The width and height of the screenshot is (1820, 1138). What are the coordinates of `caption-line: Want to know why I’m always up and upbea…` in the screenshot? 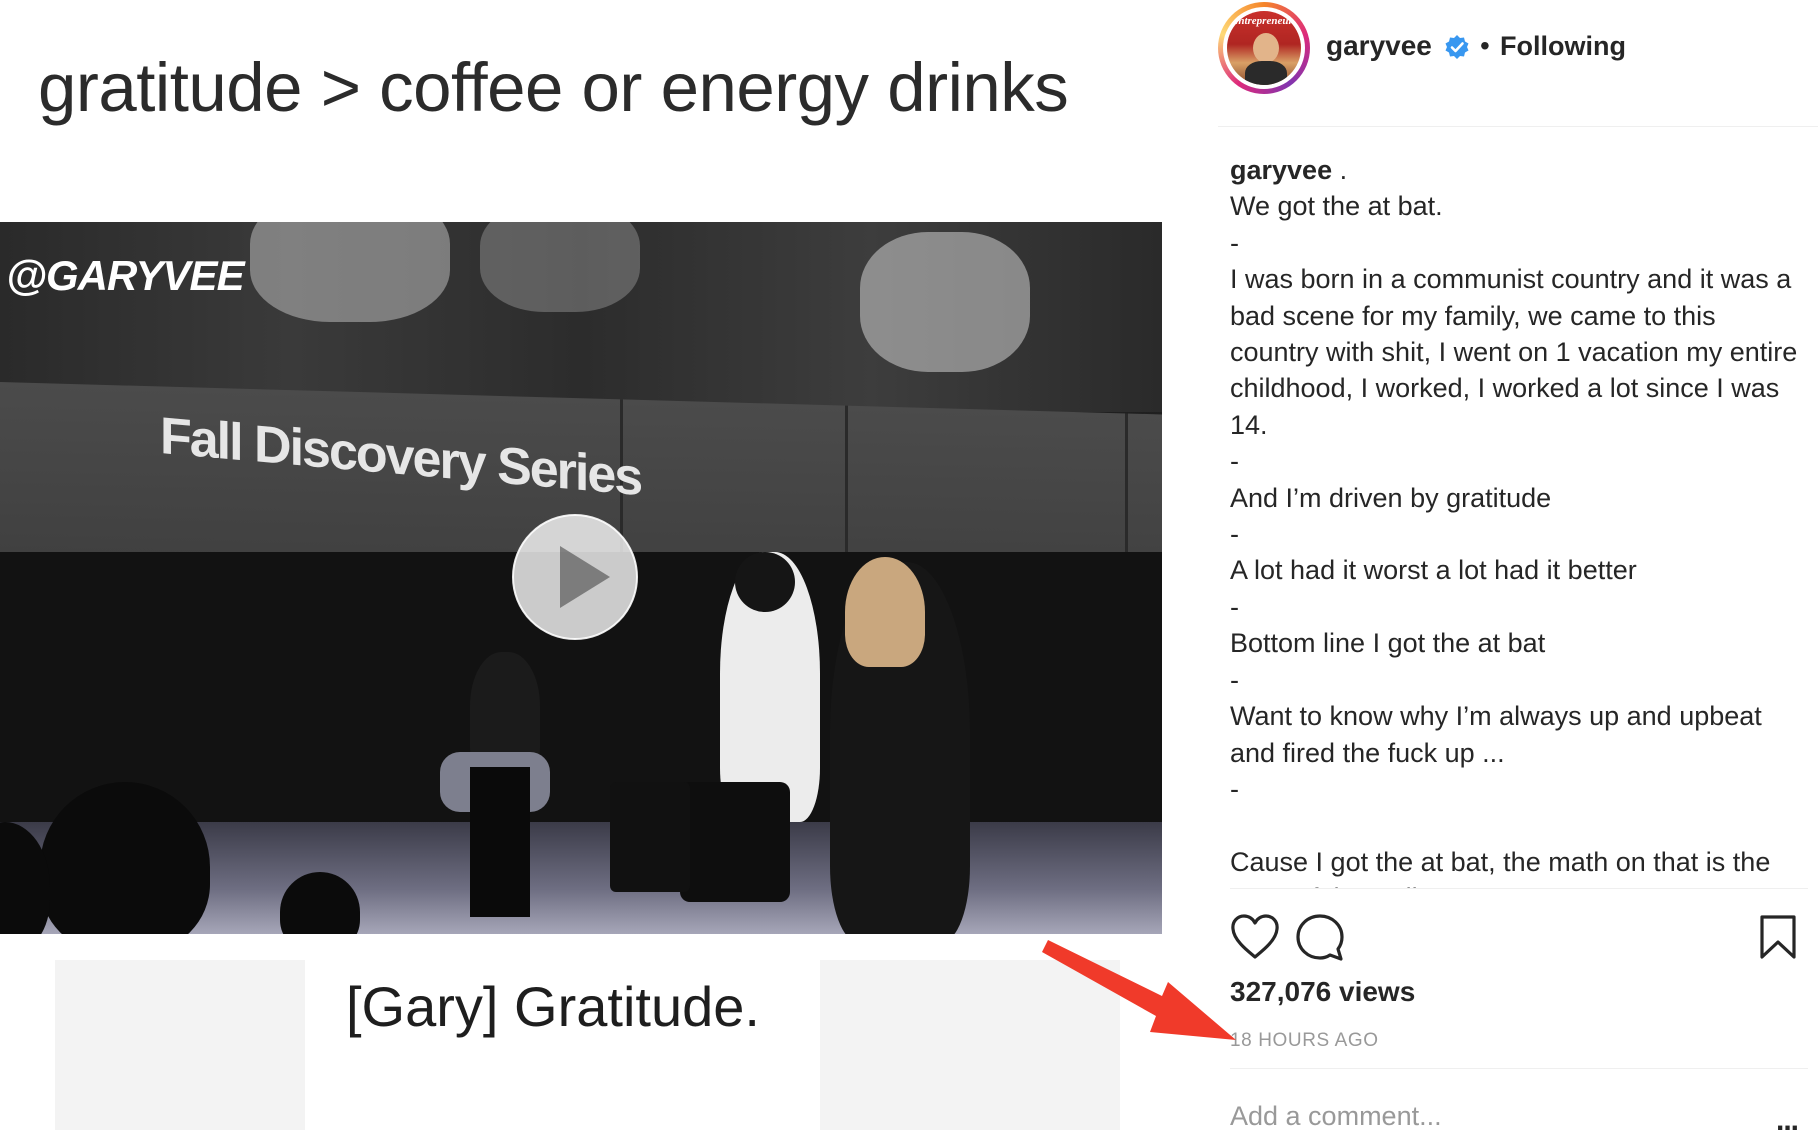 It's located at (1500, 734).